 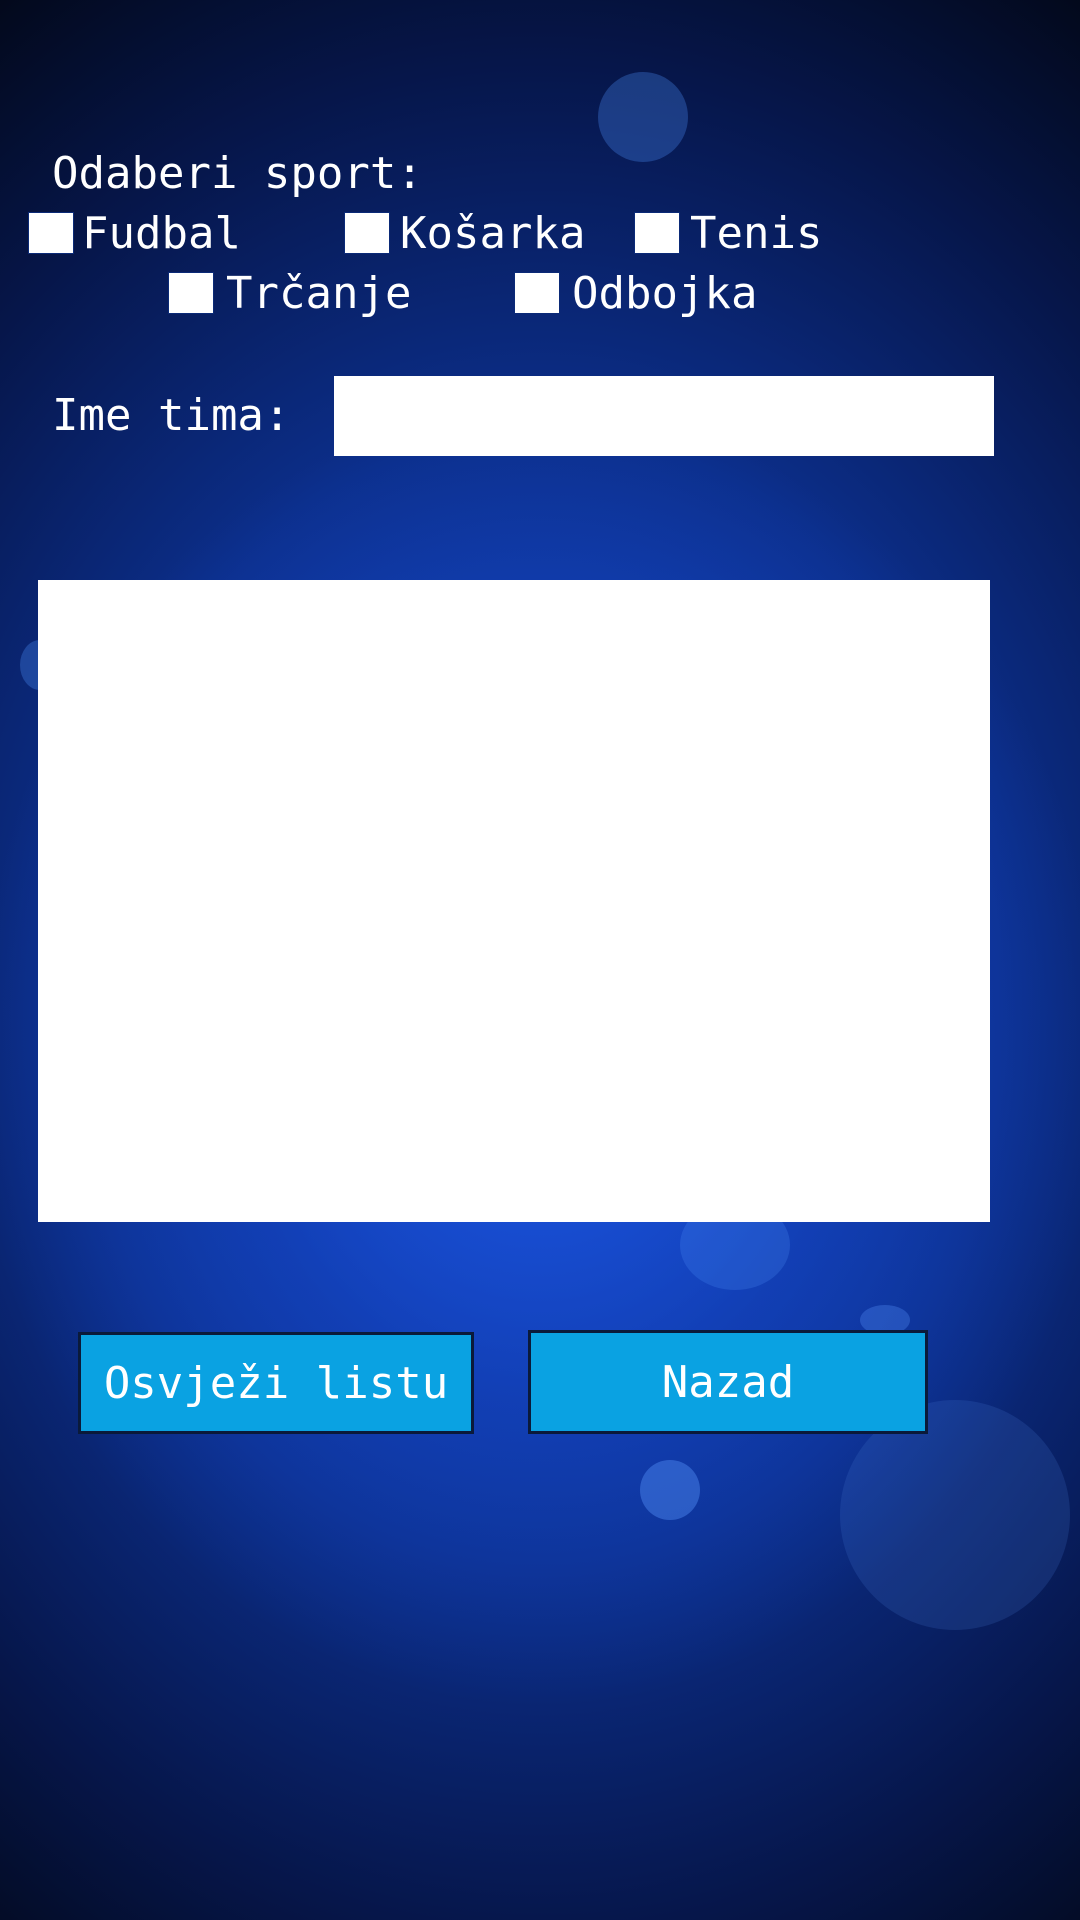 I want to click on checkbox-label-kosarka: Košarka, so click(x=492, y=234).